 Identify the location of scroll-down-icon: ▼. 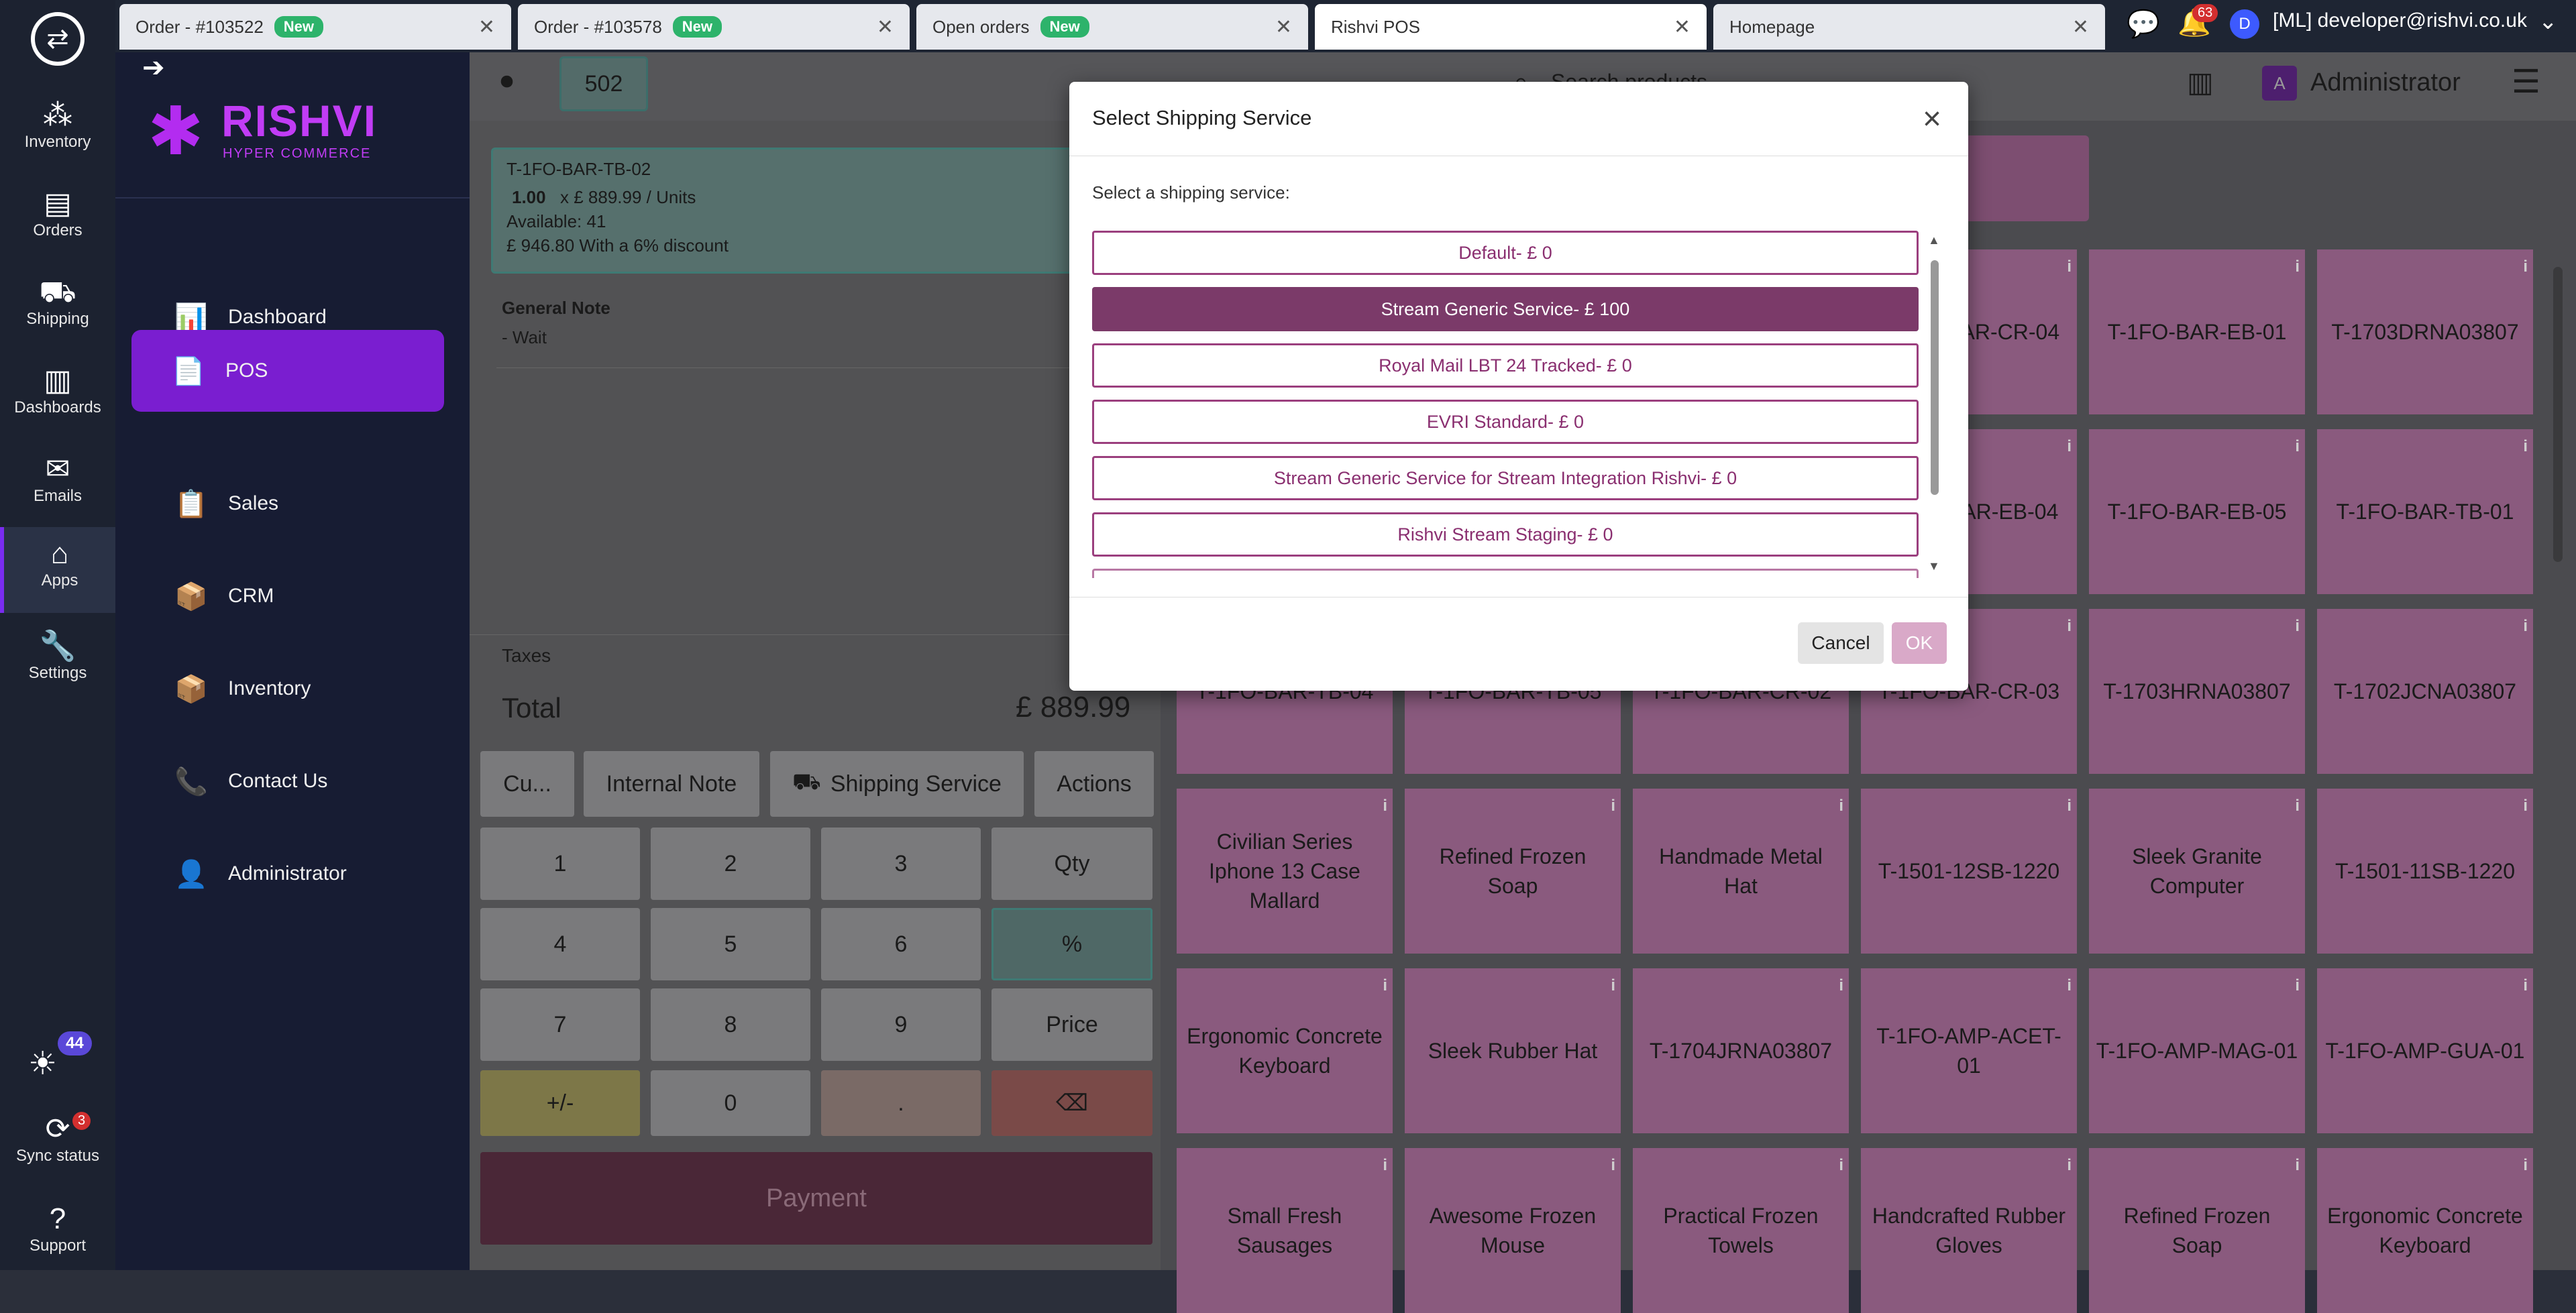
(1934, 566).